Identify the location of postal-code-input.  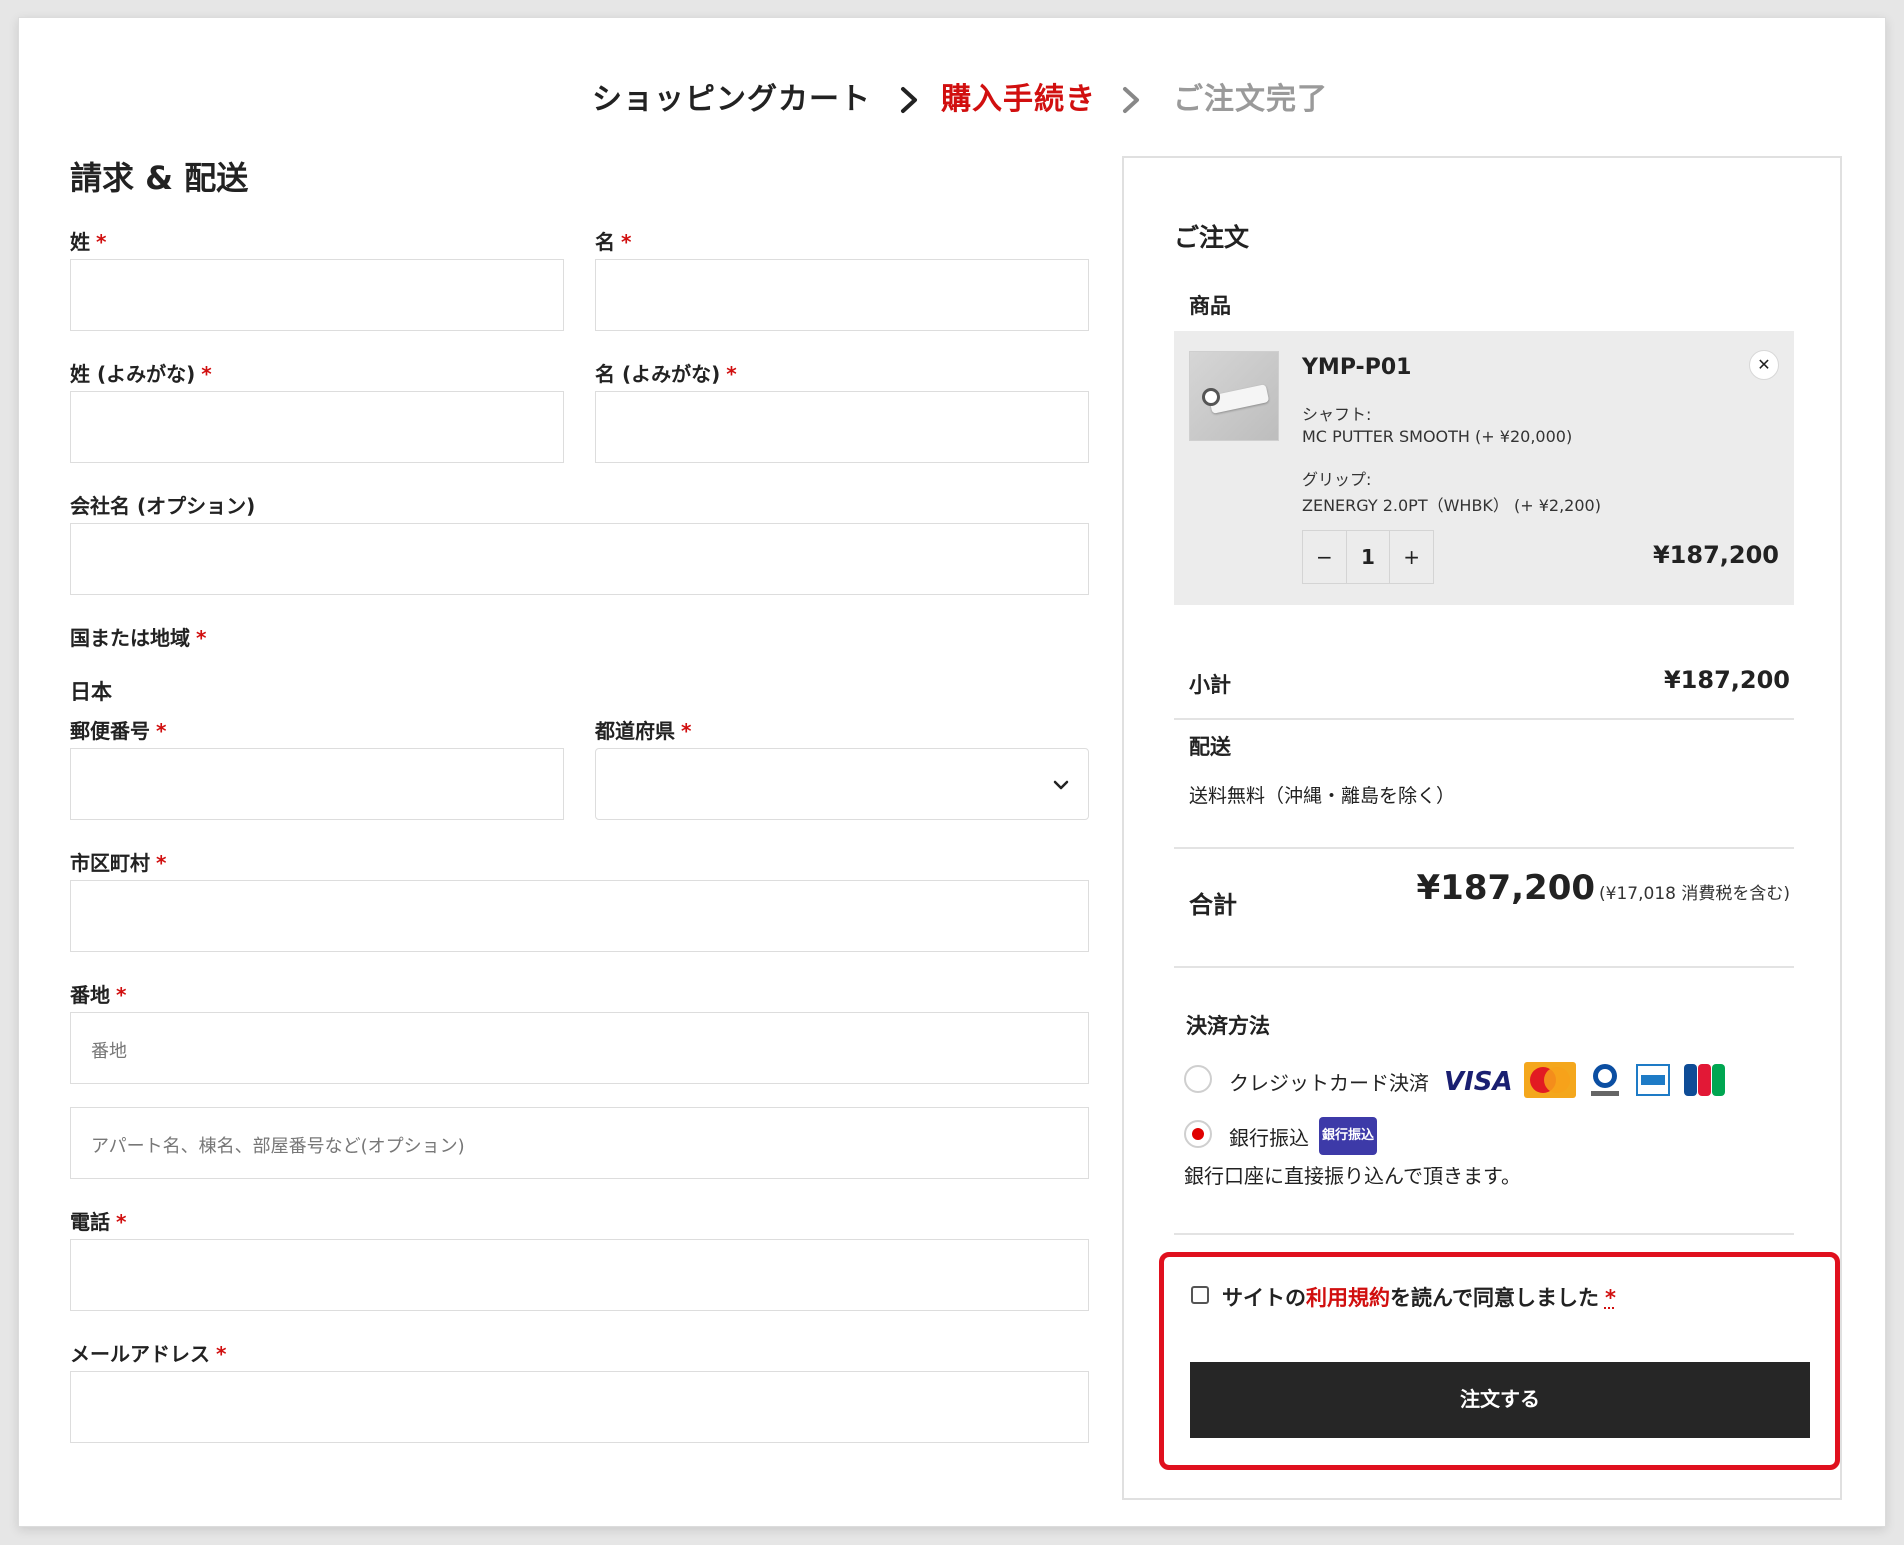
(317, 784).